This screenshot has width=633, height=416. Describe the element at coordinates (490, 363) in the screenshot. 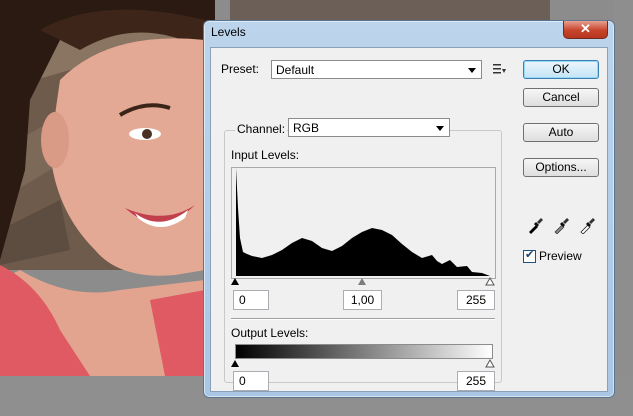

I see `output-white-slider` at that location.